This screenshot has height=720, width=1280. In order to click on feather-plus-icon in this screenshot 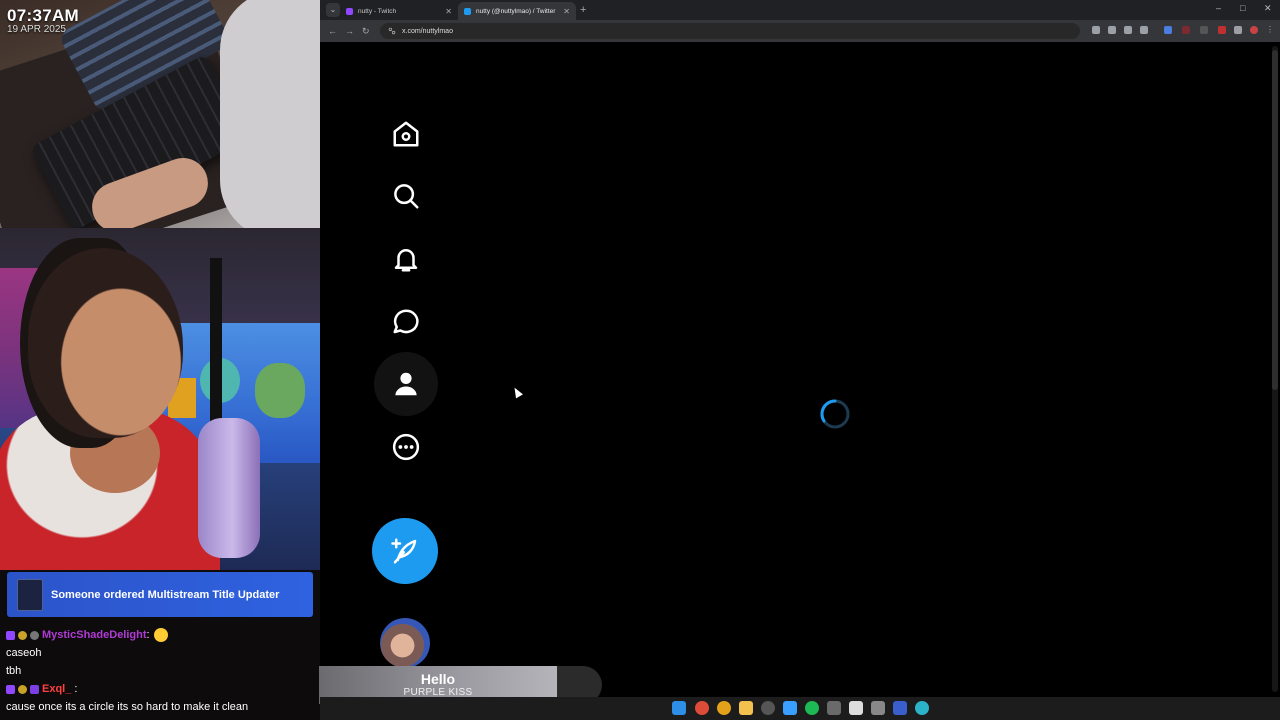, I will do `click(404, 551)`.